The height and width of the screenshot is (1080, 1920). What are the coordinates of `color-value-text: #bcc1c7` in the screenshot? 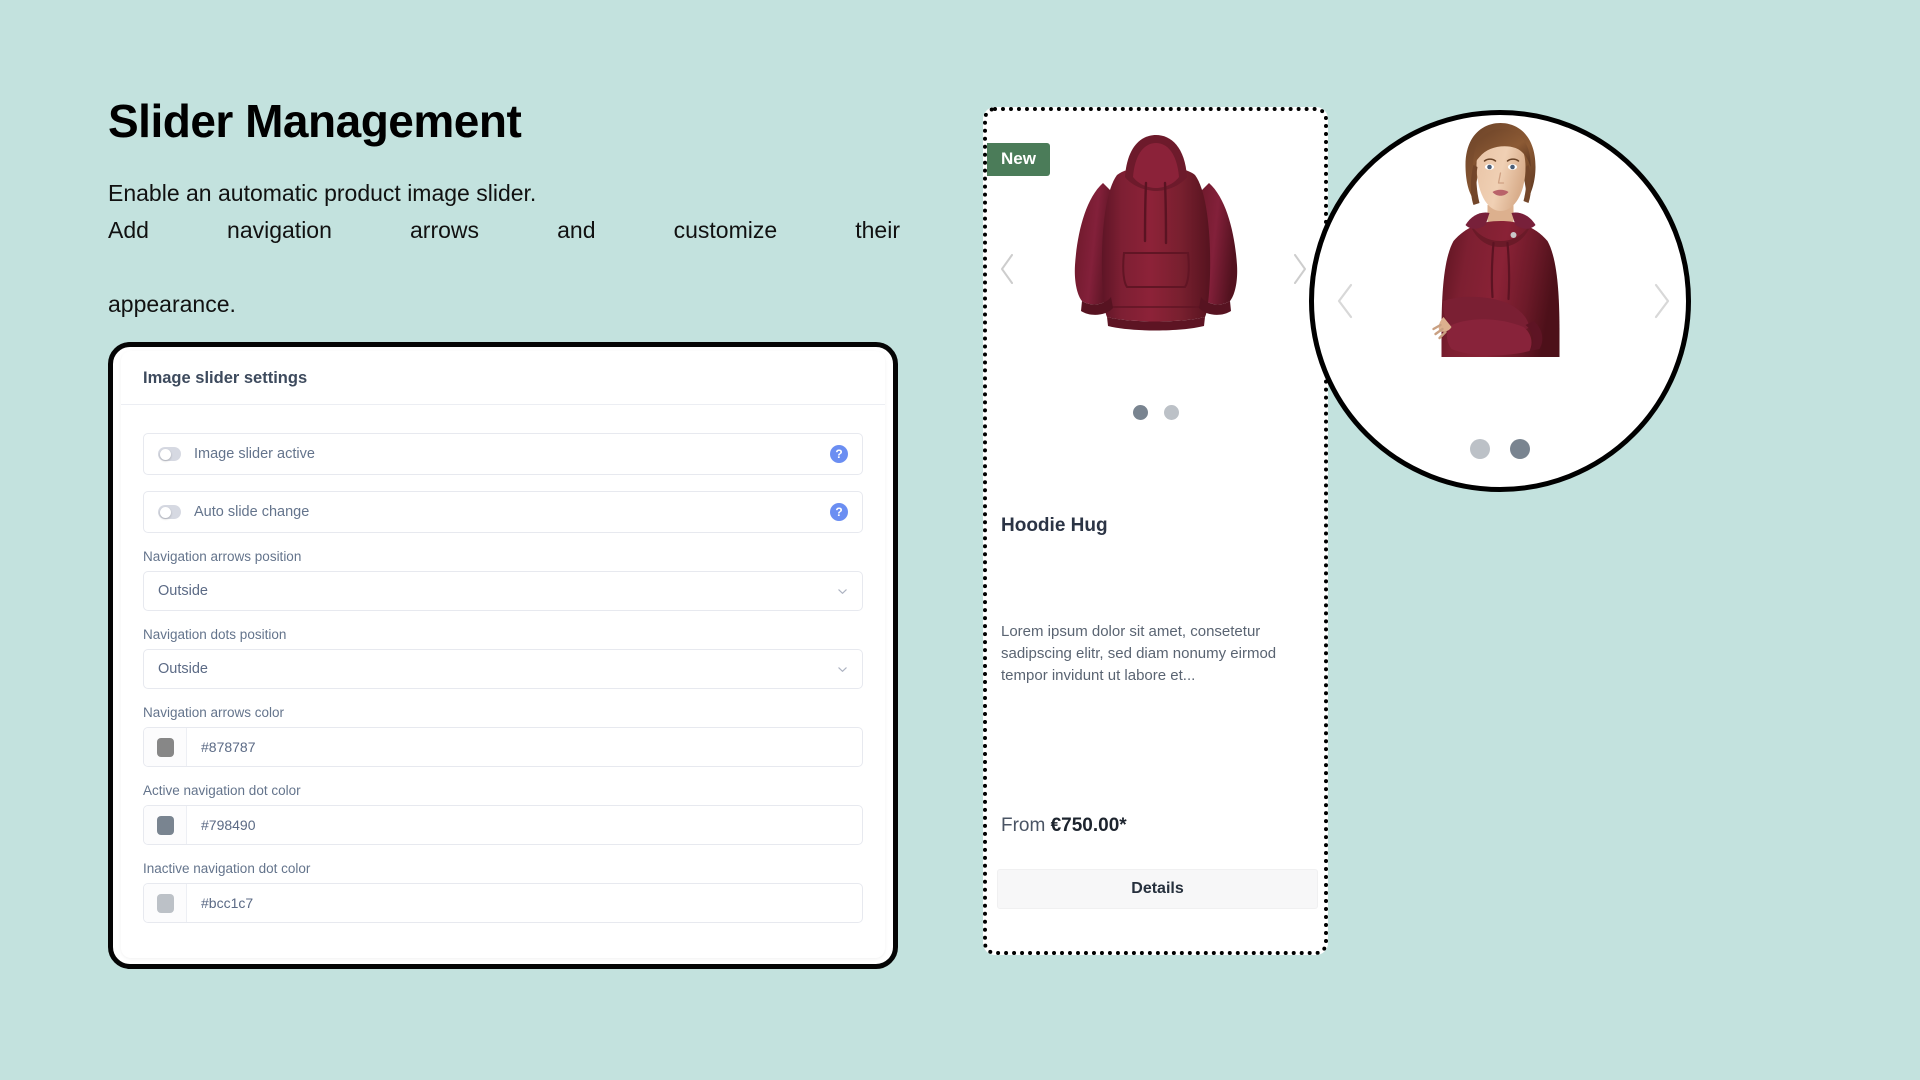 It's located at (227, 903).